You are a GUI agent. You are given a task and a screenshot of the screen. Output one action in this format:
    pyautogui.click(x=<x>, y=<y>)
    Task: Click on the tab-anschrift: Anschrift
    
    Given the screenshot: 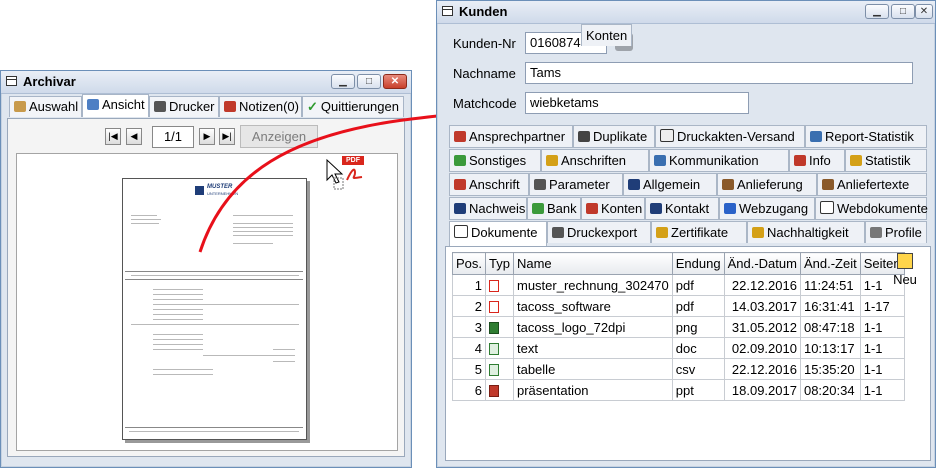 What is the action you would take?
    pyautogui.click(x=489, y=184)
    